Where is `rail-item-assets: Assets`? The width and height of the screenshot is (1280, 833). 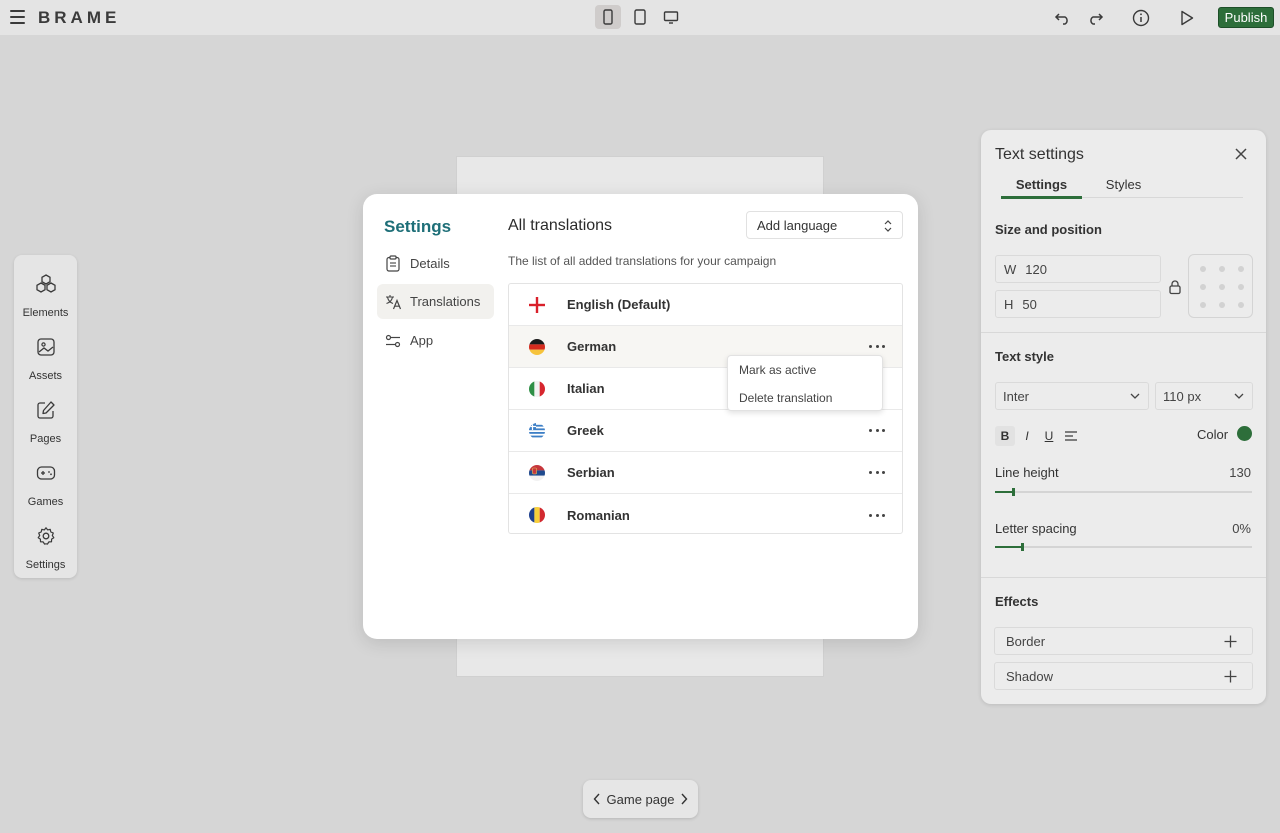
rail-item-assets: Assets is located at coordinates (45, 354).